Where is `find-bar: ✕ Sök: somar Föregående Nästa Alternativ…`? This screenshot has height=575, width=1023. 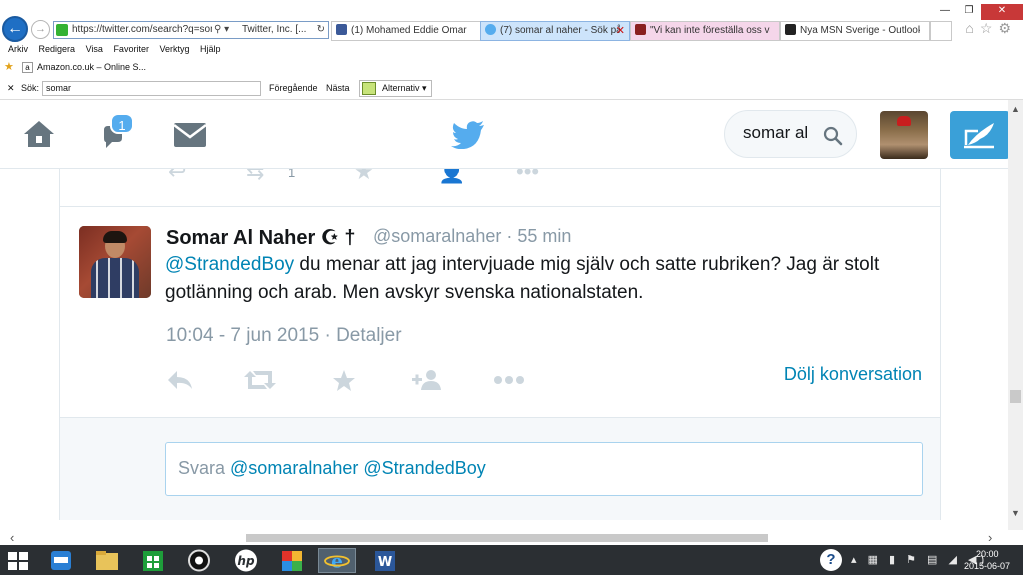 find-bar: ✕ Sök: somar Föregående Nästa Alternativ… is located at coordinates (511, 89).